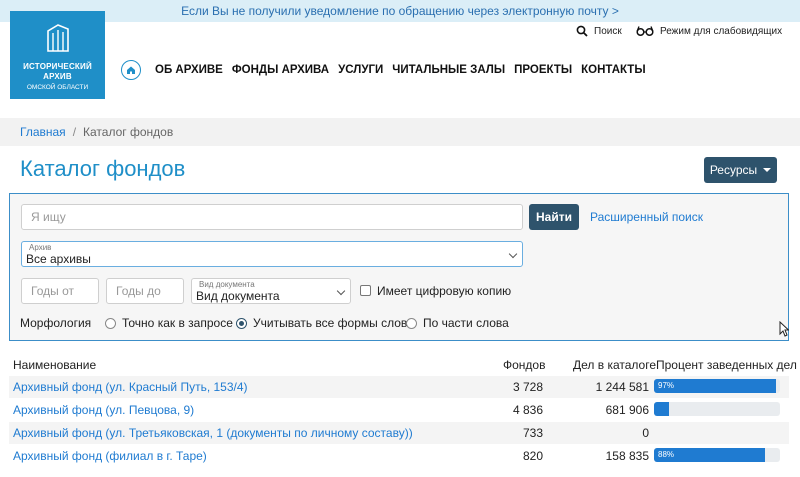 This screenshot has width=800, height=477. I want to click on low-vision-link: Режим для слабовидящих, so click(709, 31).